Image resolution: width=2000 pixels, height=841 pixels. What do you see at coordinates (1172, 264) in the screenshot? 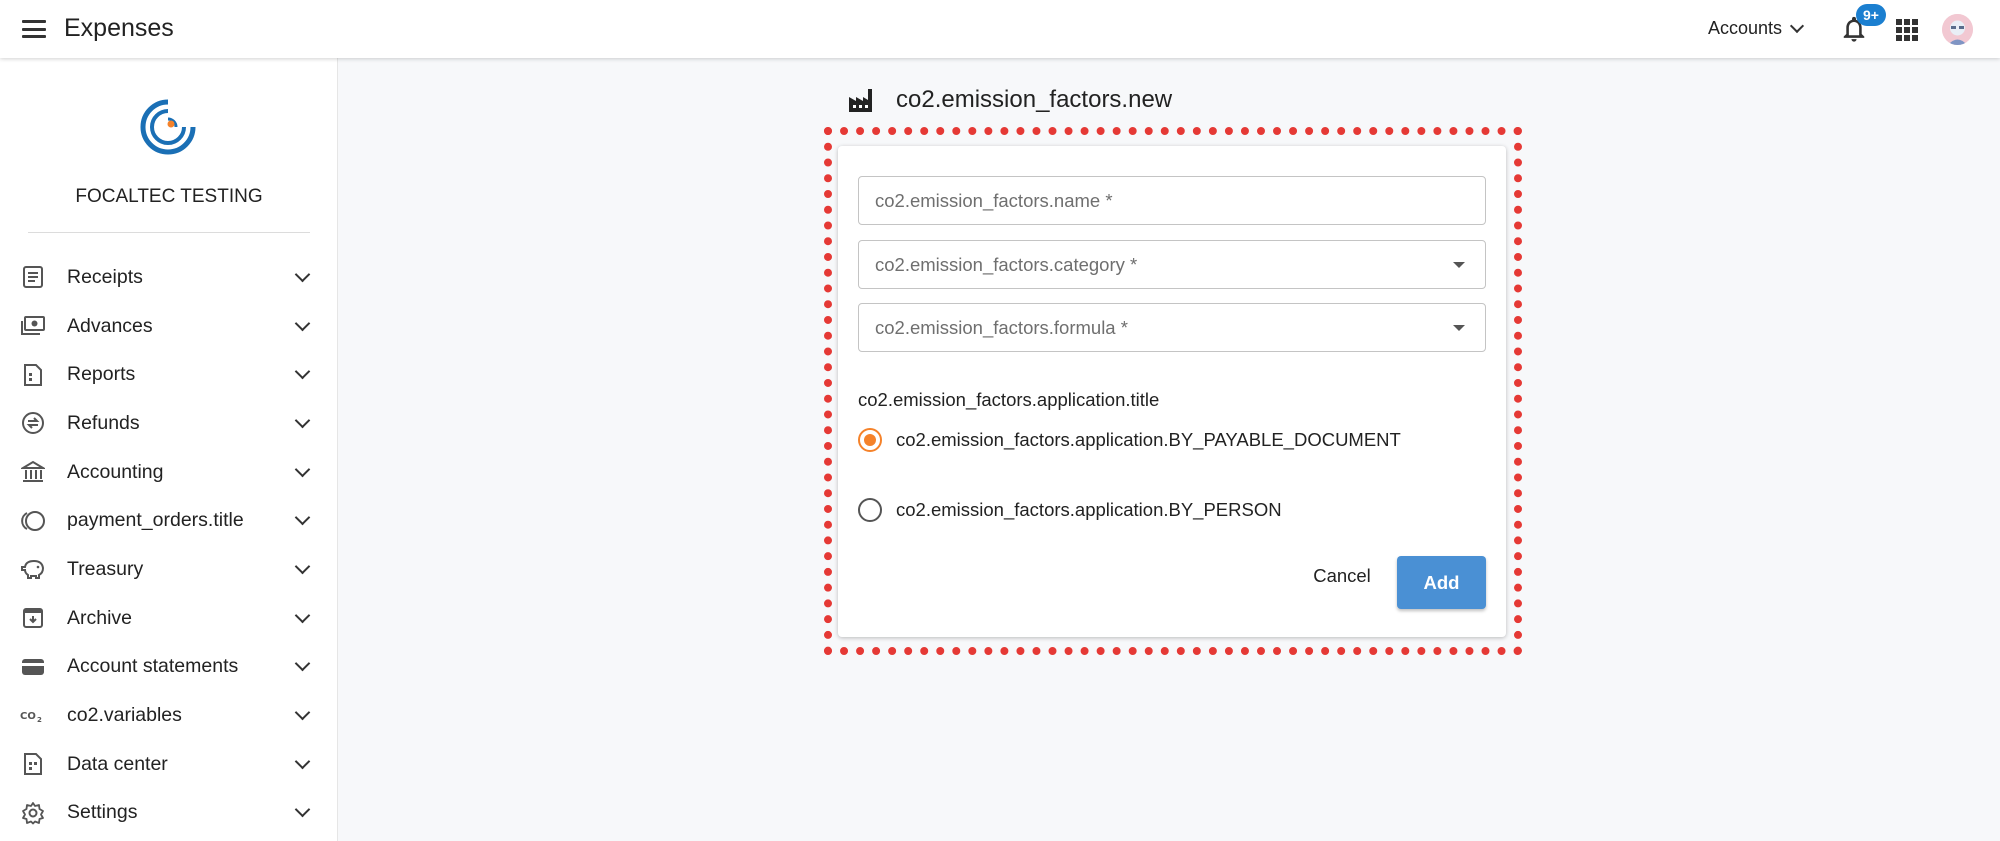
I see `category-select: co2.emission_factors.category *` at bounding box center [1172, 264].